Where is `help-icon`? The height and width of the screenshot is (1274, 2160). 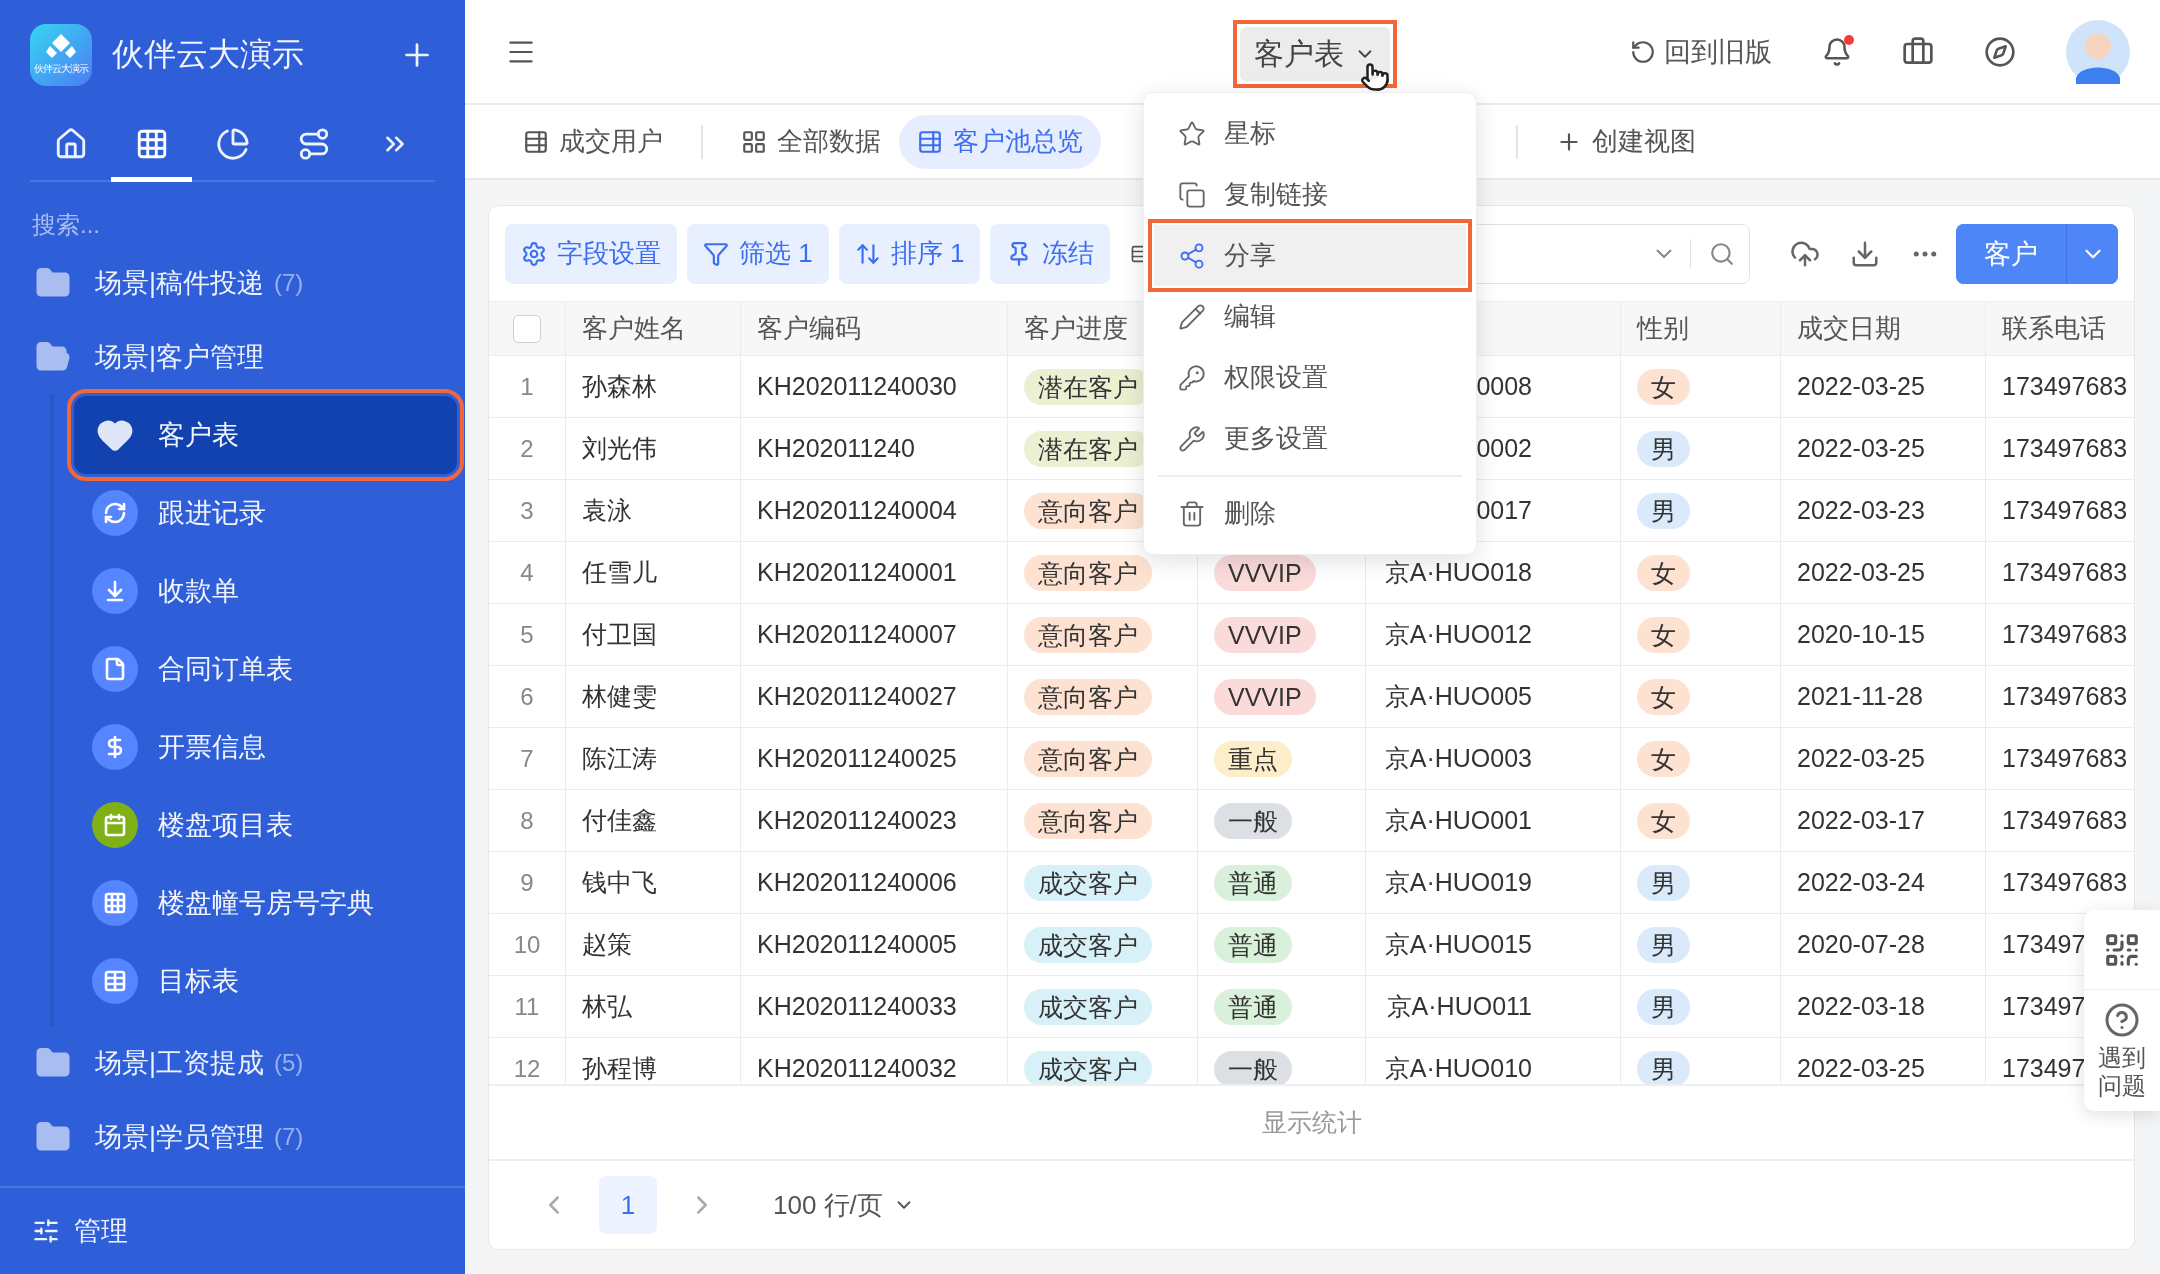 help-icon is located at coordinates (2122, 1020).